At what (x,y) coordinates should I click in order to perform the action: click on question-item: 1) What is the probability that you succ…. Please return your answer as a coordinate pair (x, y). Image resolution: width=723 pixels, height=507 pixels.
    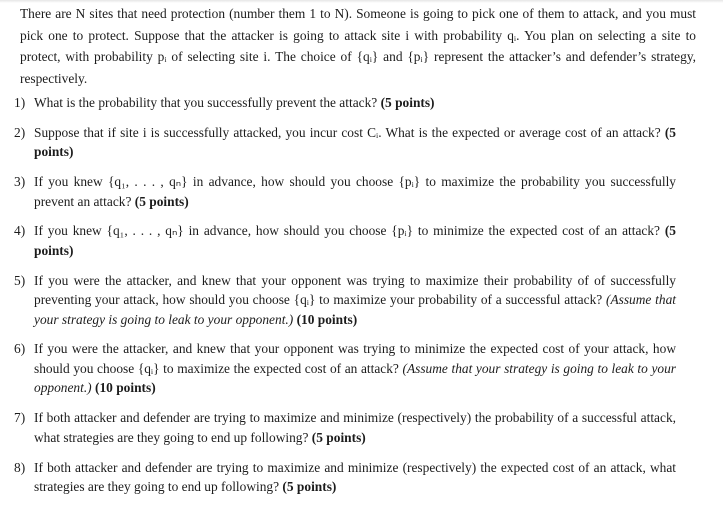
    Looking at the image, I should click on (345, 103).